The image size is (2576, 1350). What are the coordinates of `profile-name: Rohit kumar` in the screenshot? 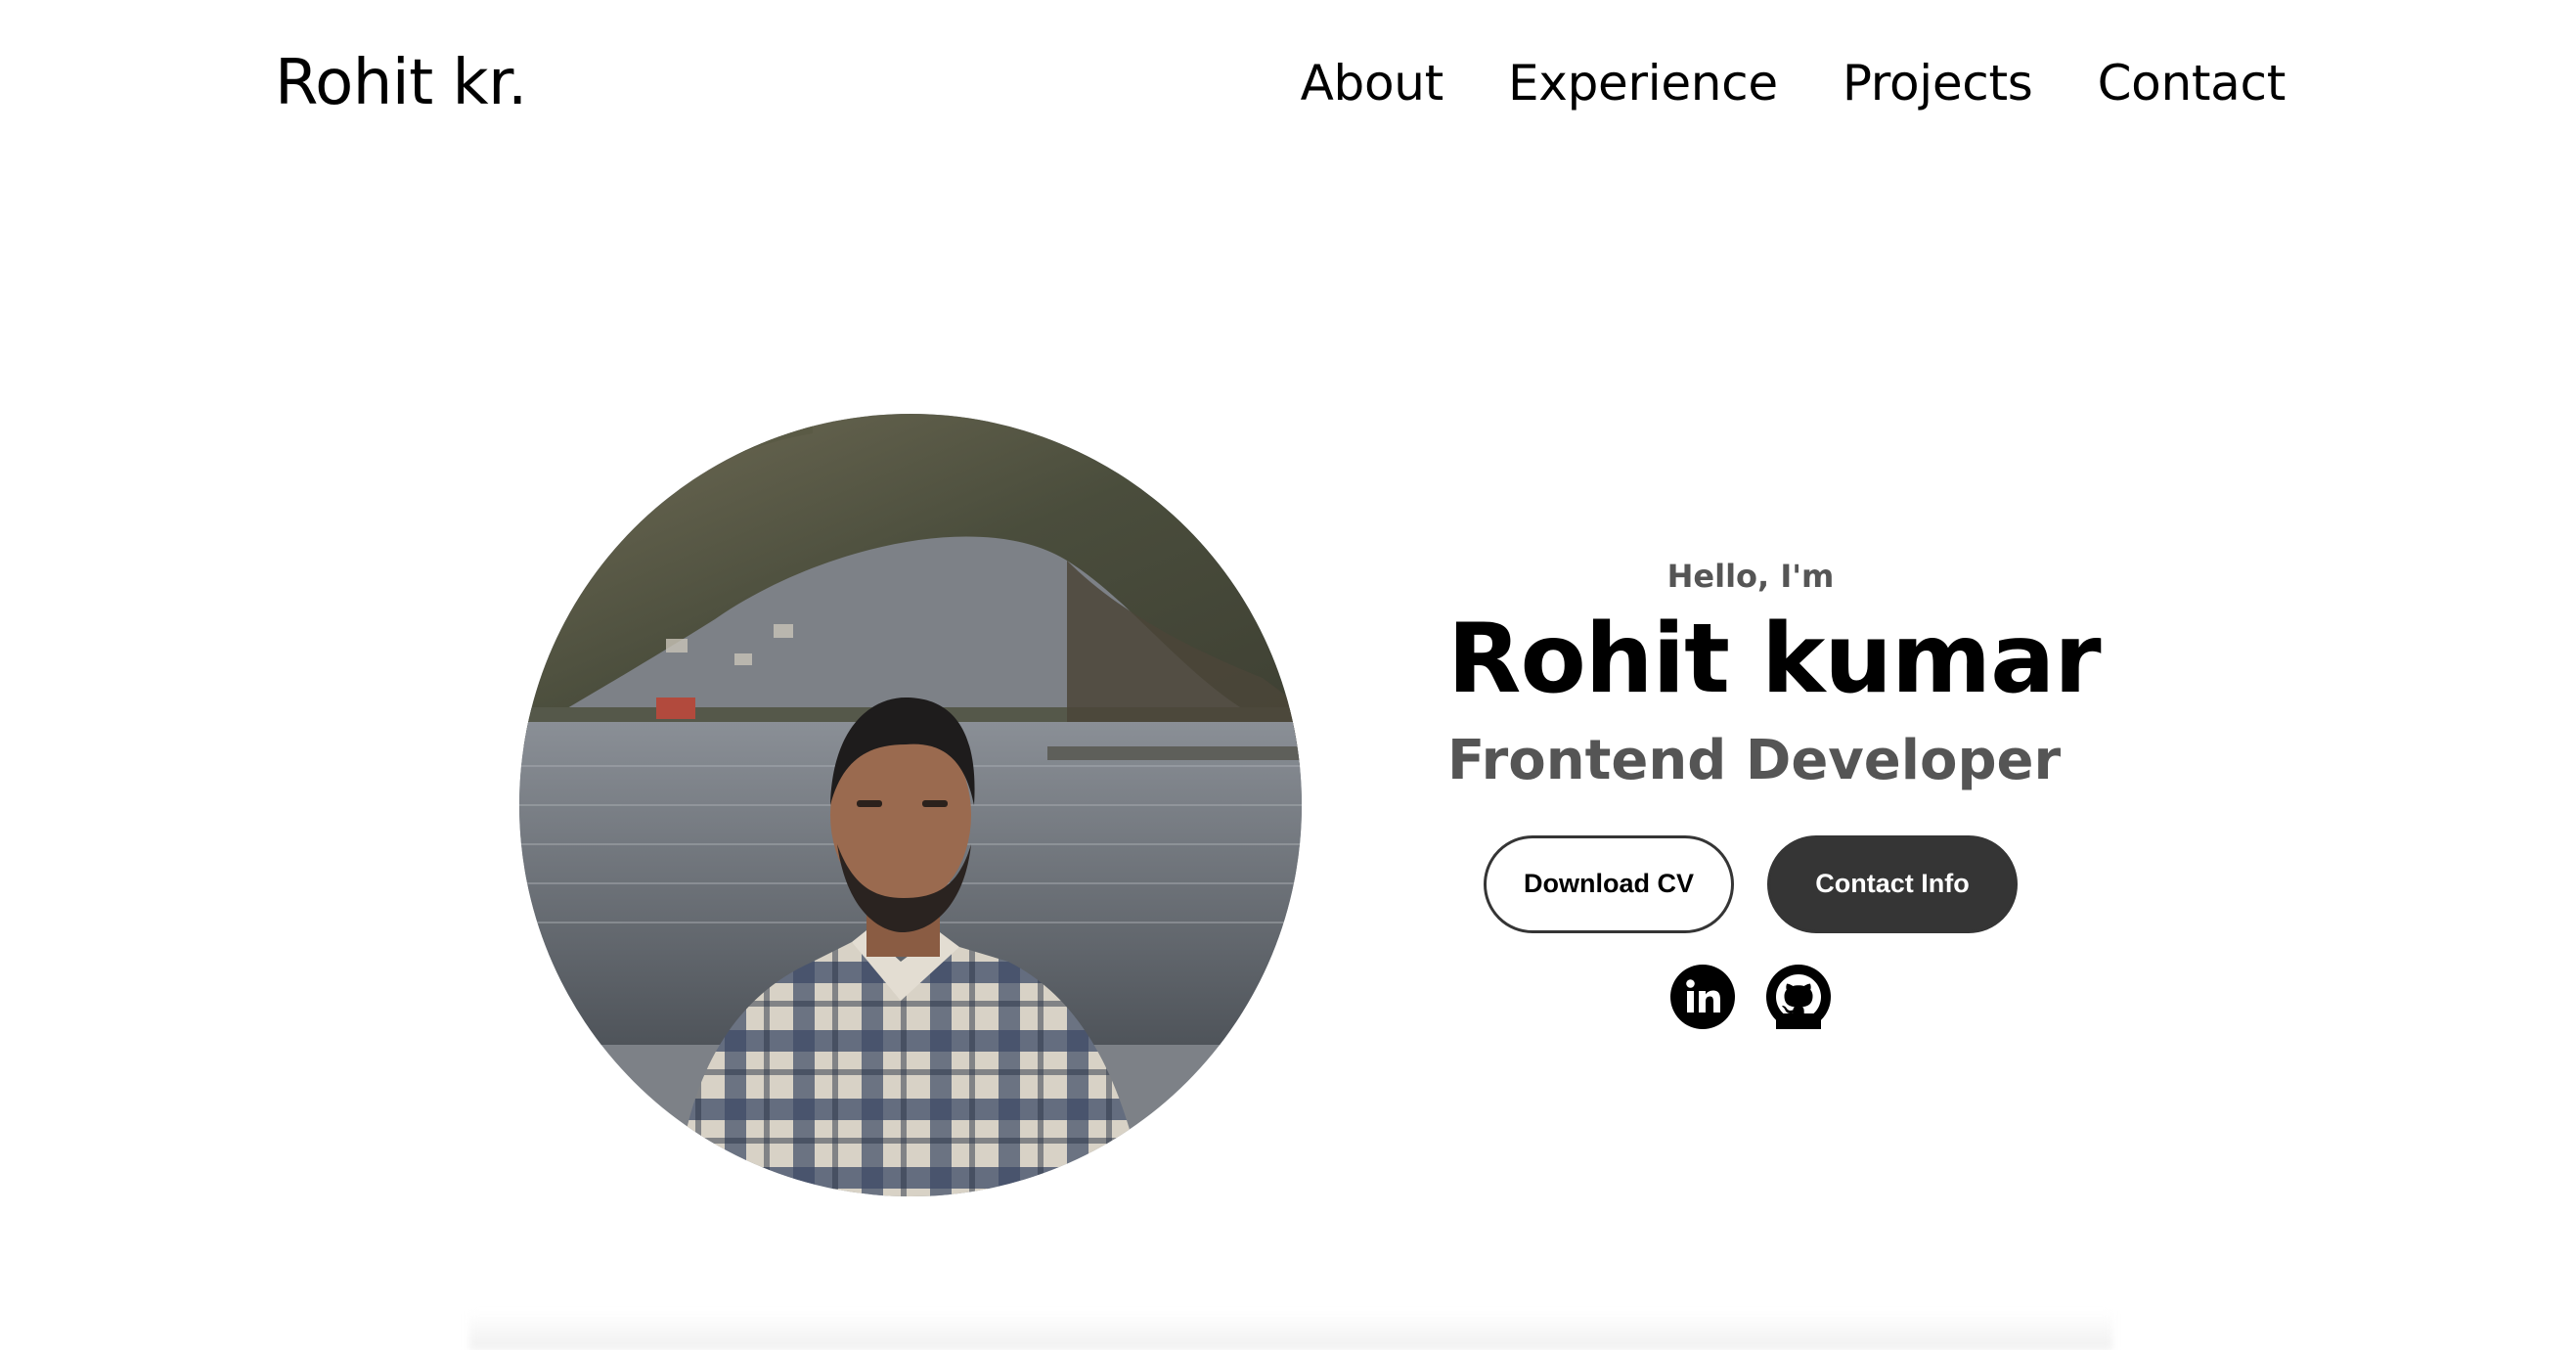 It's located at (1774, 659).